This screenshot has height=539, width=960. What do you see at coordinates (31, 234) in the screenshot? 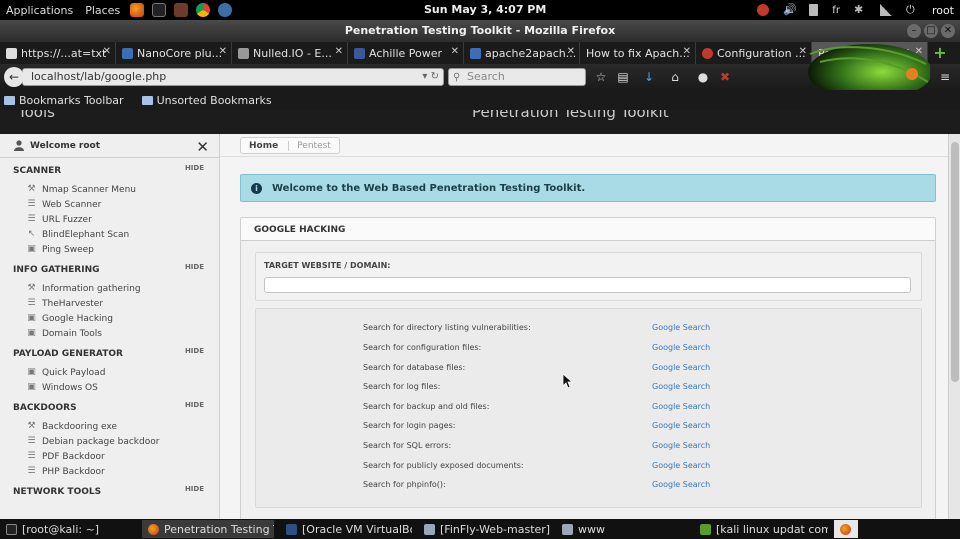
I see `cursor-icon: ↖` at bounding box center [31, 234].